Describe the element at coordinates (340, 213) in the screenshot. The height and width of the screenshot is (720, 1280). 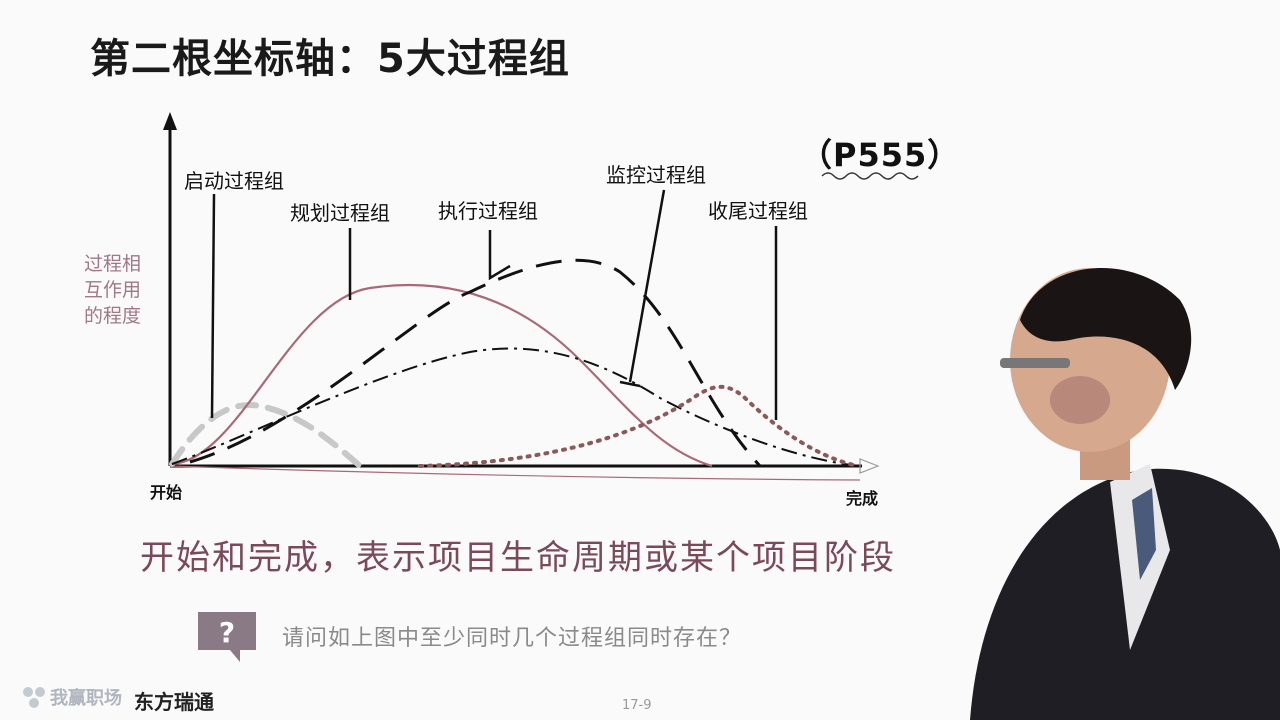
I see `label-planning: 规划过程组` at that location.